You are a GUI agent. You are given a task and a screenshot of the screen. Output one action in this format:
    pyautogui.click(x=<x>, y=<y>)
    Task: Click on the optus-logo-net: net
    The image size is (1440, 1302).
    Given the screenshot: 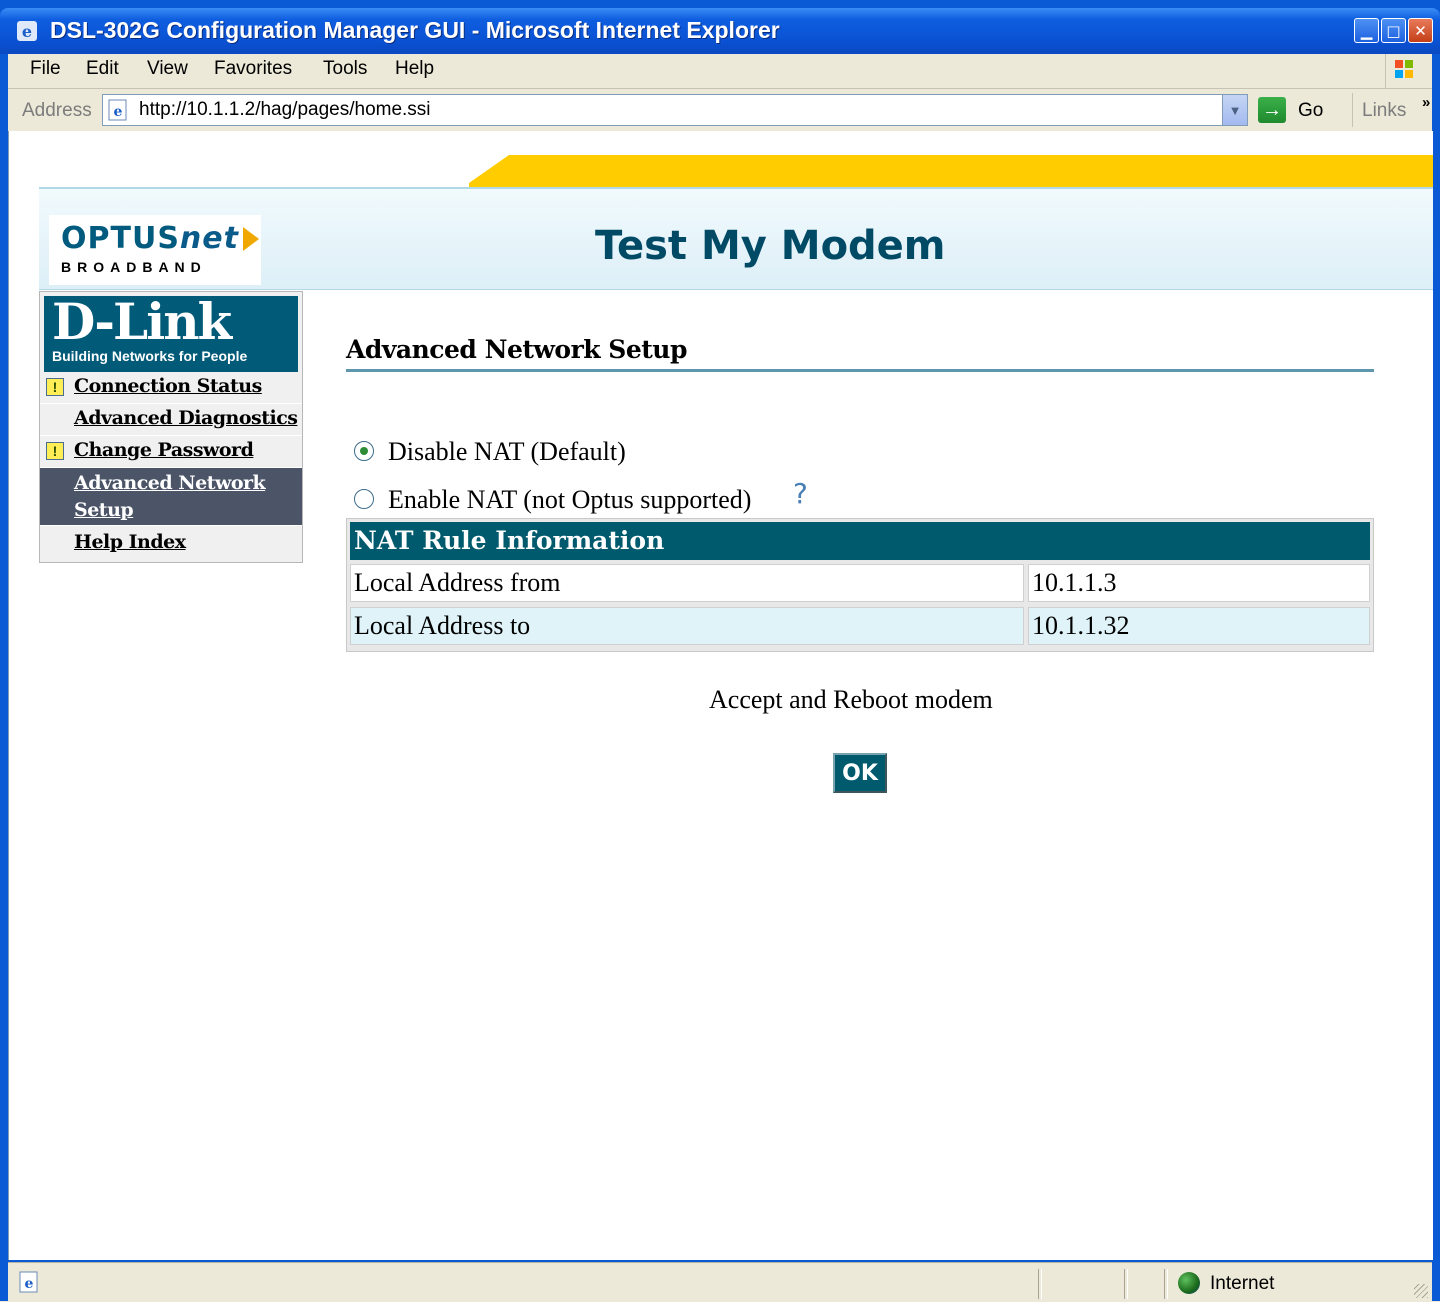 What is the action you would take?
    pyautogui.click(x=209, y=238)
    